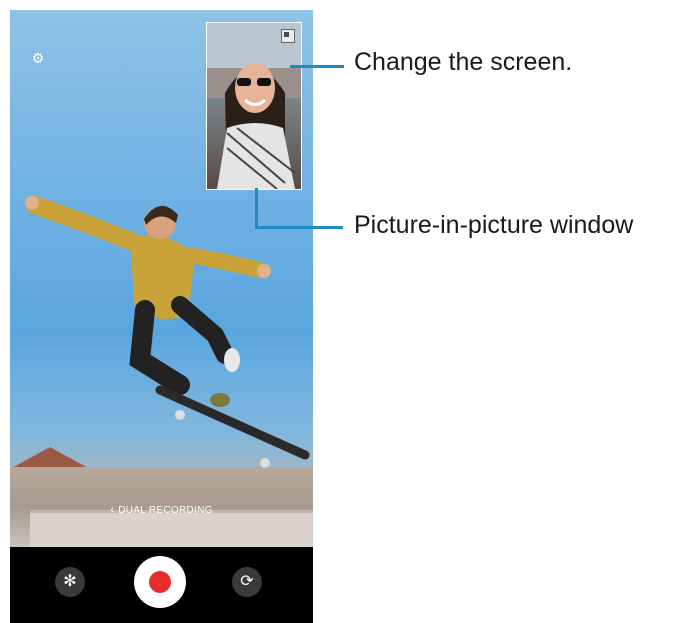 The image size is (683, 623). What do you see at coordinates (288, 36) in the screenshot?
I see `change-screen-button` at bounding box center [288, 36].